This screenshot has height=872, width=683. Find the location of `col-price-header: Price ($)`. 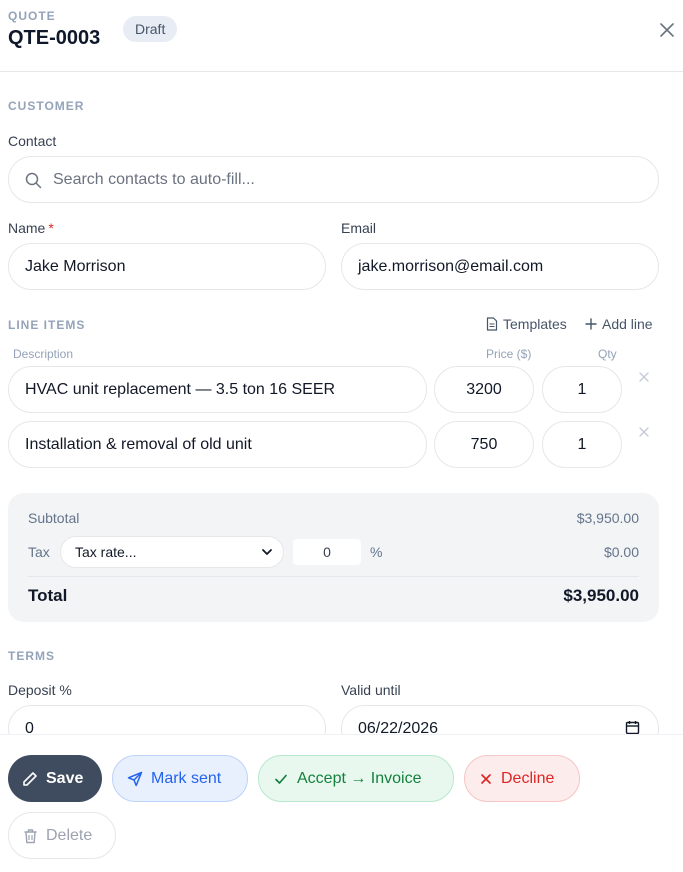

col-price-header: Price ($) is located at coordinates (509, 354).